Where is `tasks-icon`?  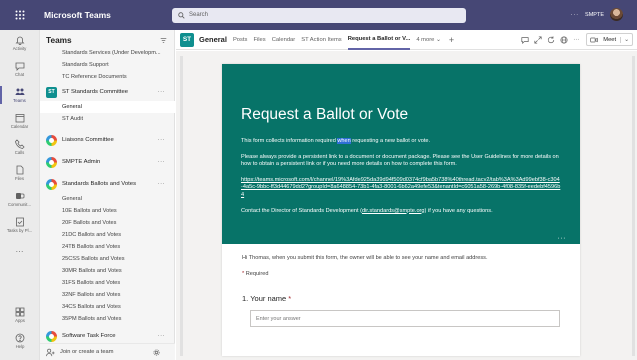 tasks-icon is located at coordinates (19, 222).